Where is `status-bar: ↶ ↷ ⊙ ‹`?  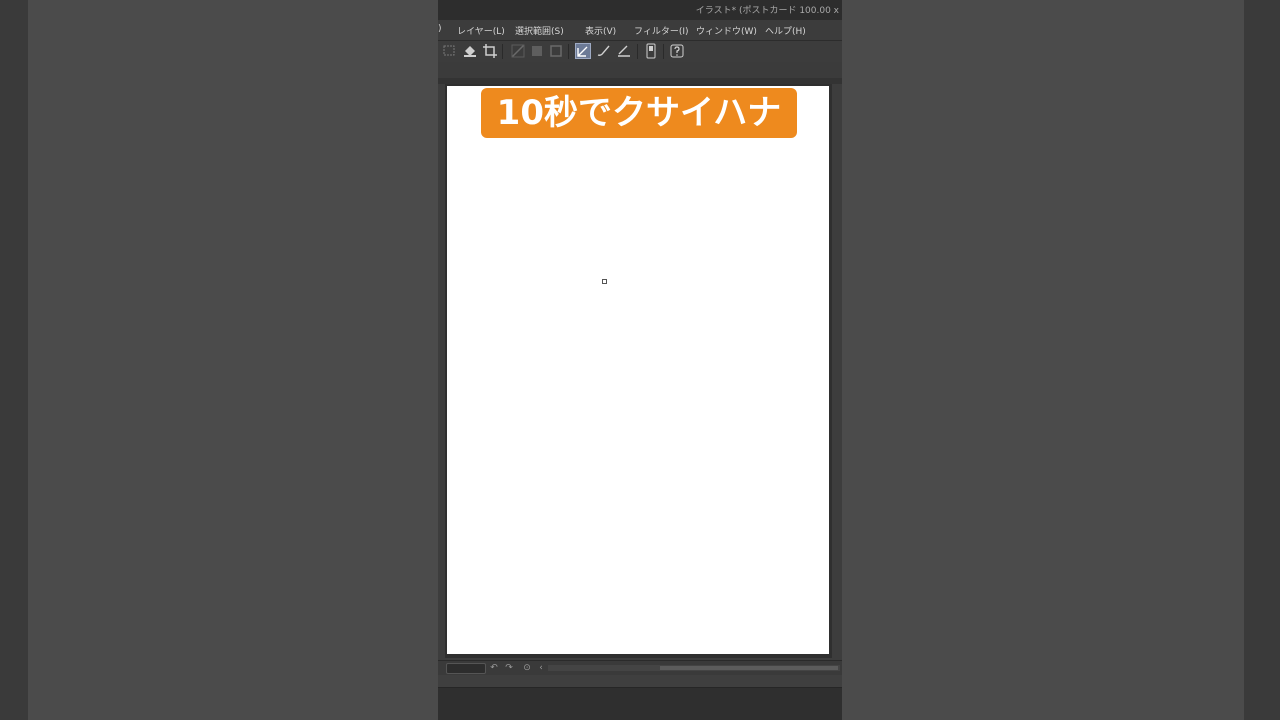
status-bar: ↶ ↷ ⊙ ‹ is located at coordinates (640, 667).